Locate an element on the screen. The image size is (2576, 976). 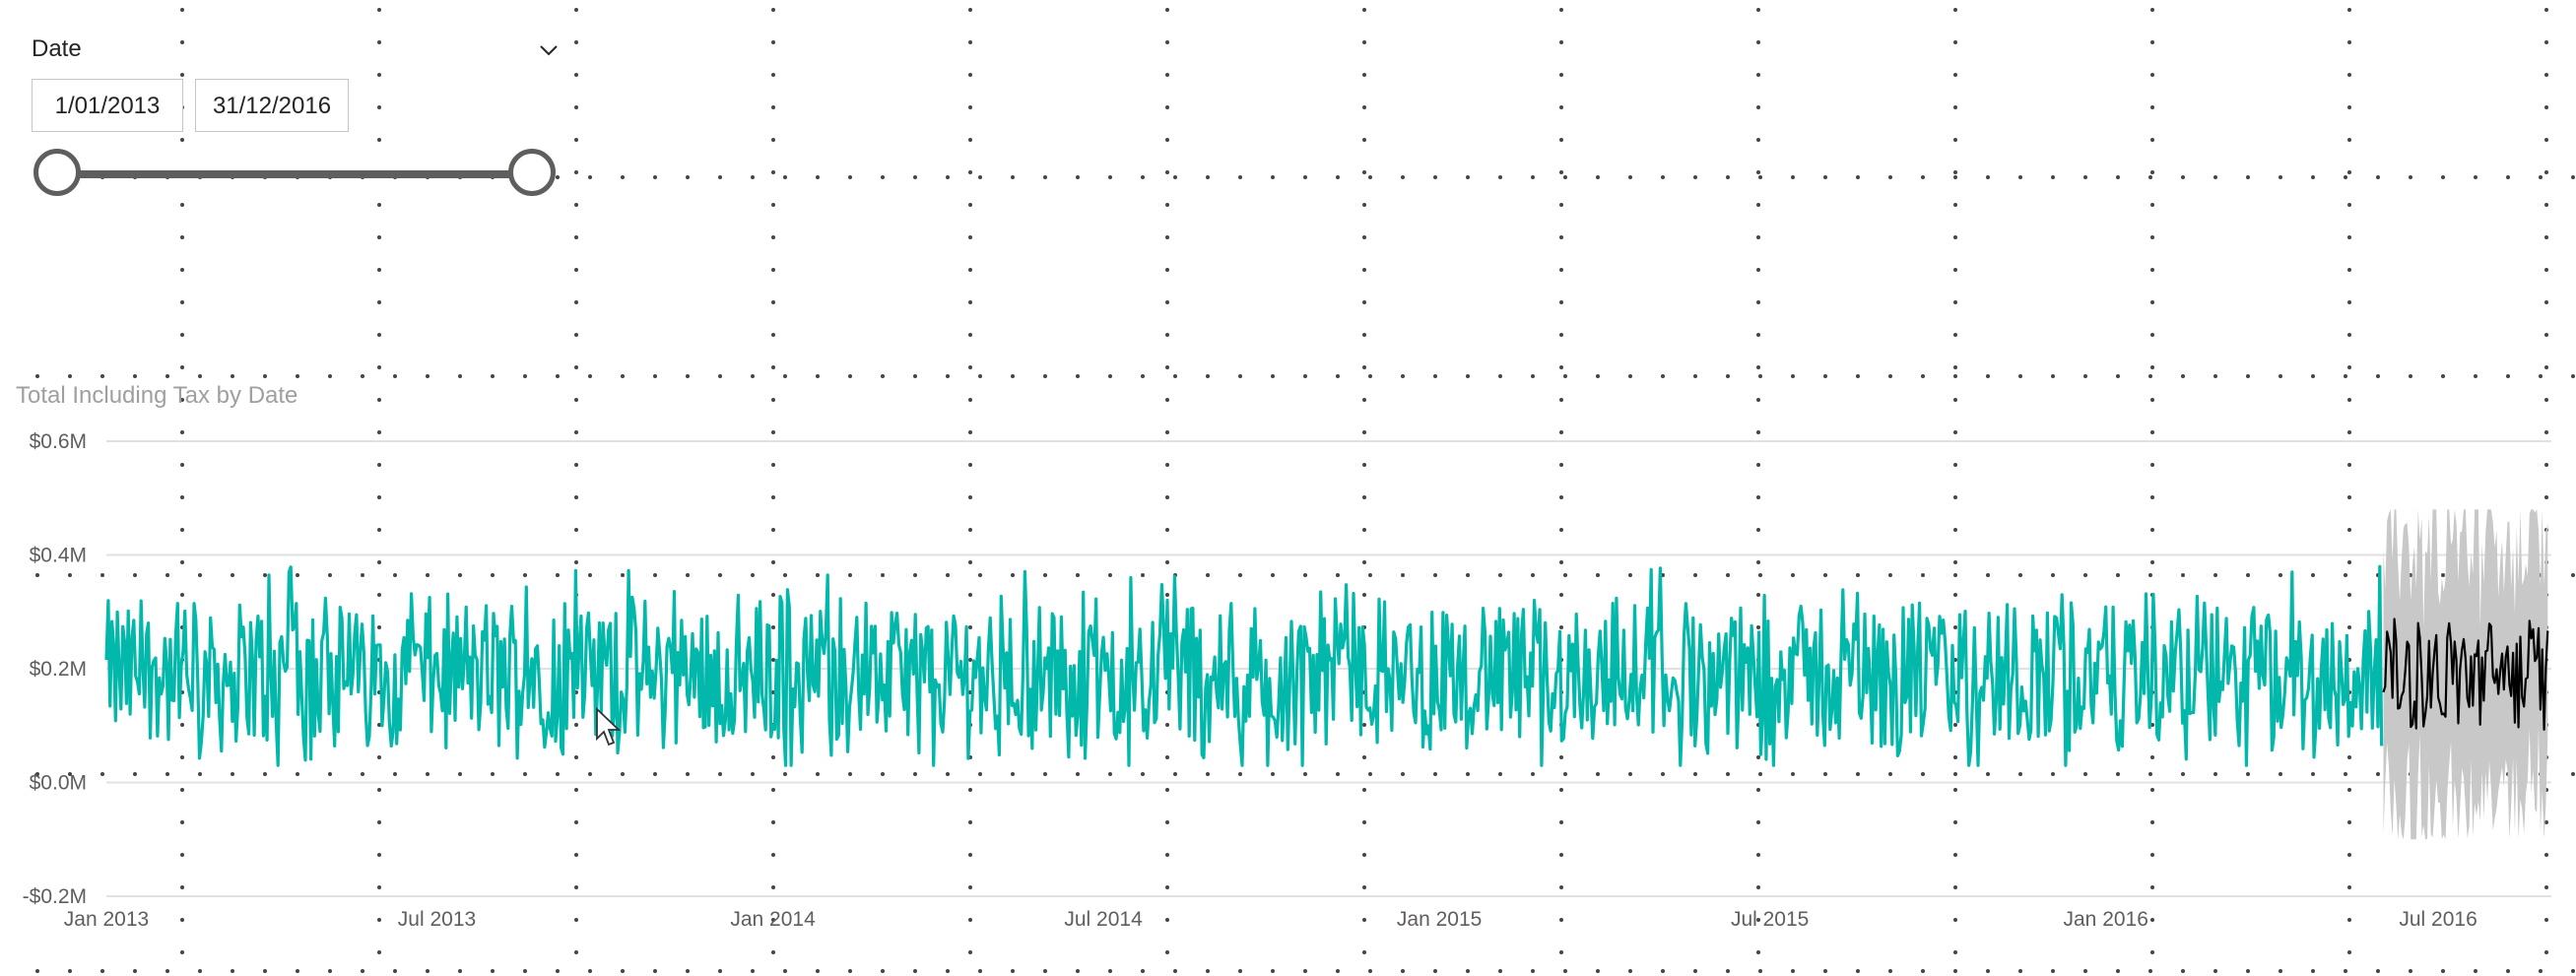
x-tick-label: Jan 2015 is located at coordinates (1440, 919).